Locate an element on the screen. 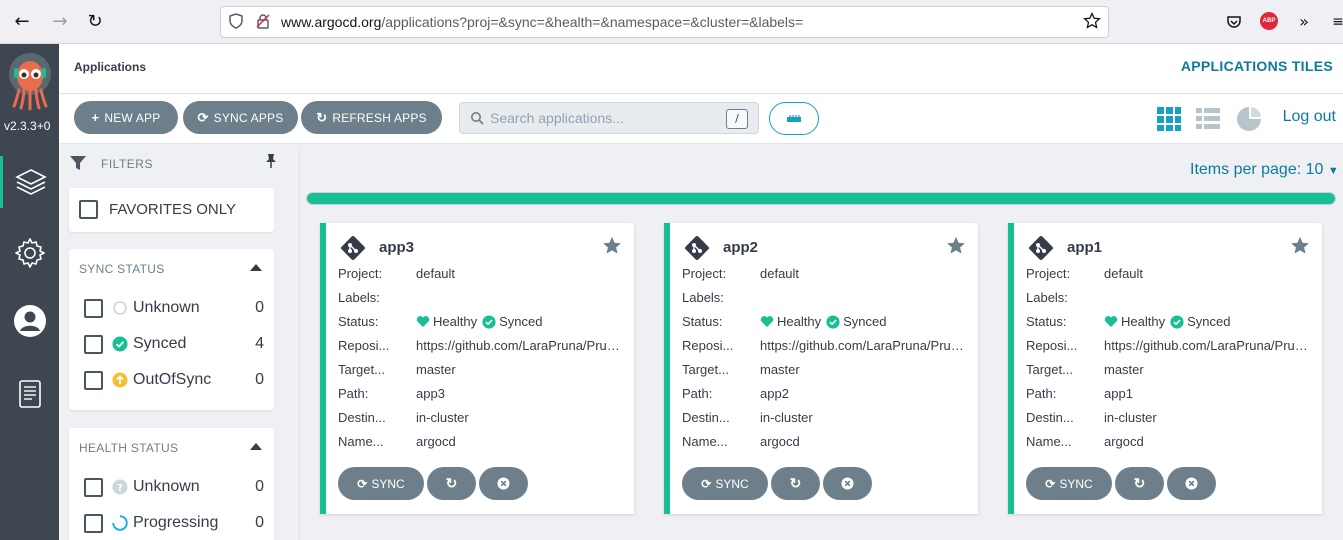  filter-row-health-unknown: ? Unknown 0 is located at coordinates (174, 488).